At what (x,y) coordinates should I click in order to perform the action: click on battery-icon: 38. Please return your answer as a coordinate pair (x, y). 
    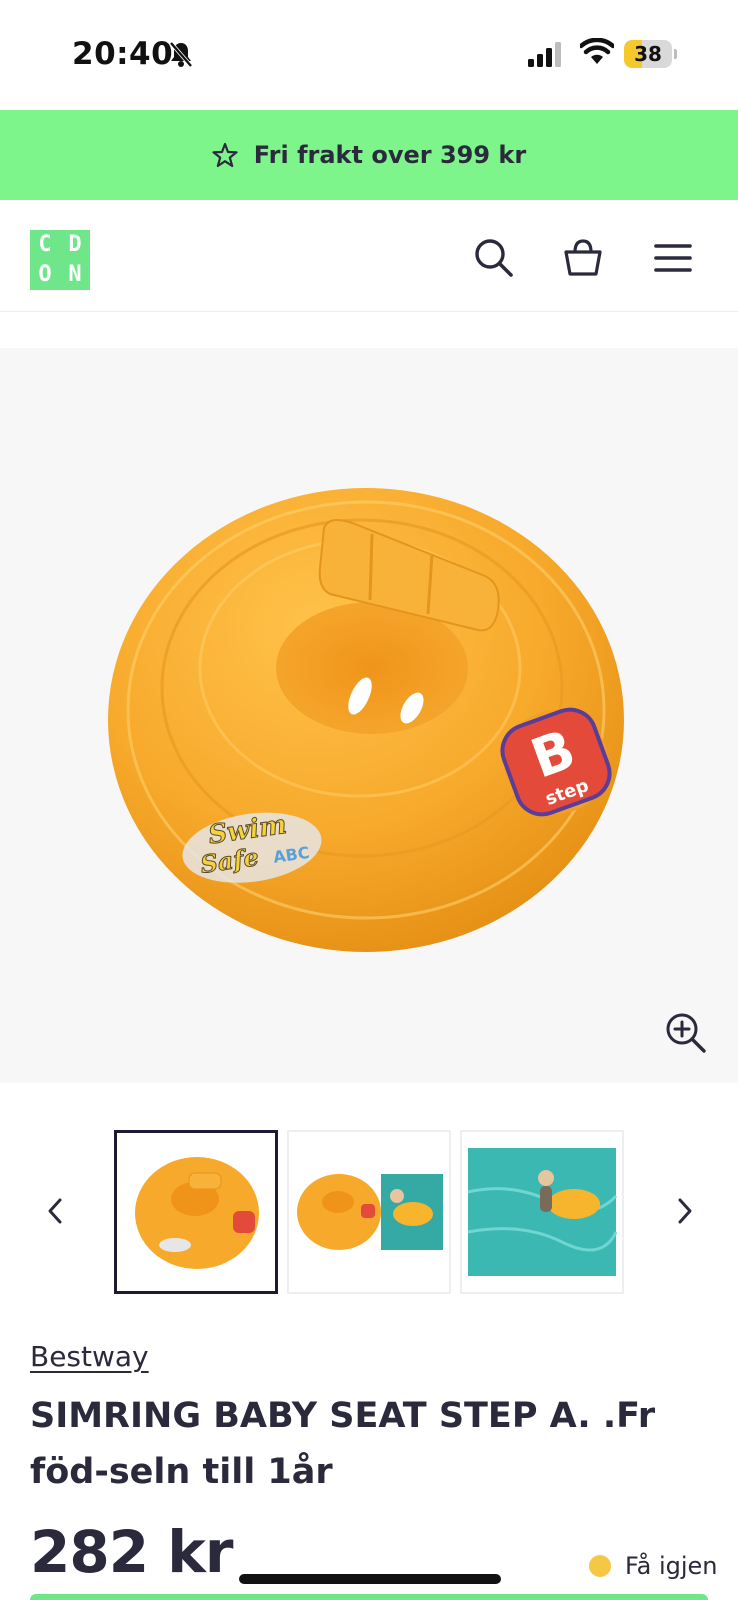
    Looking at the image, I should click on (650, 54).